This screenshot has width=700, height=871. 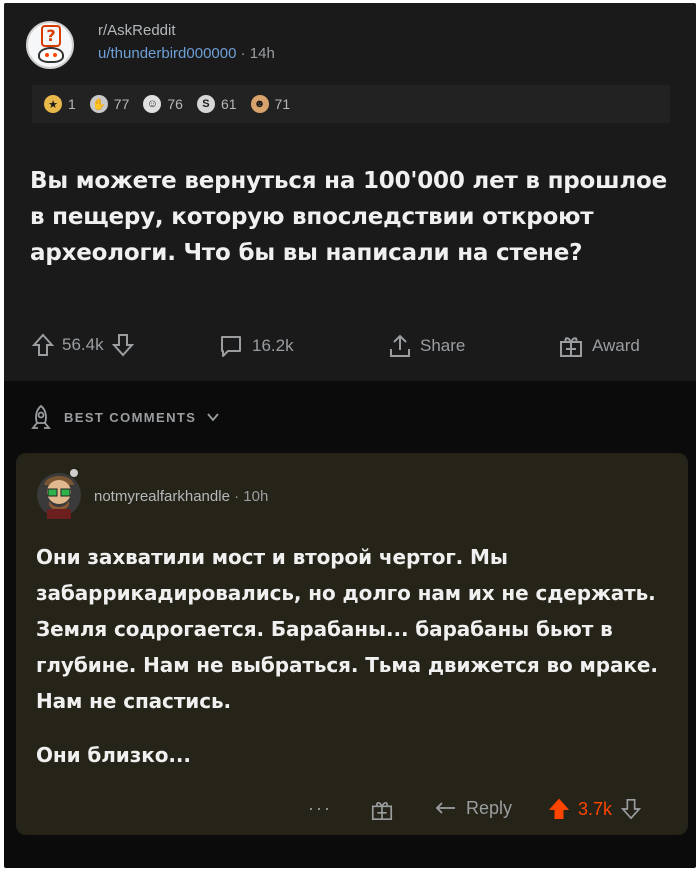 I want to click on more-icon: ···, so click(x=320, y=808).